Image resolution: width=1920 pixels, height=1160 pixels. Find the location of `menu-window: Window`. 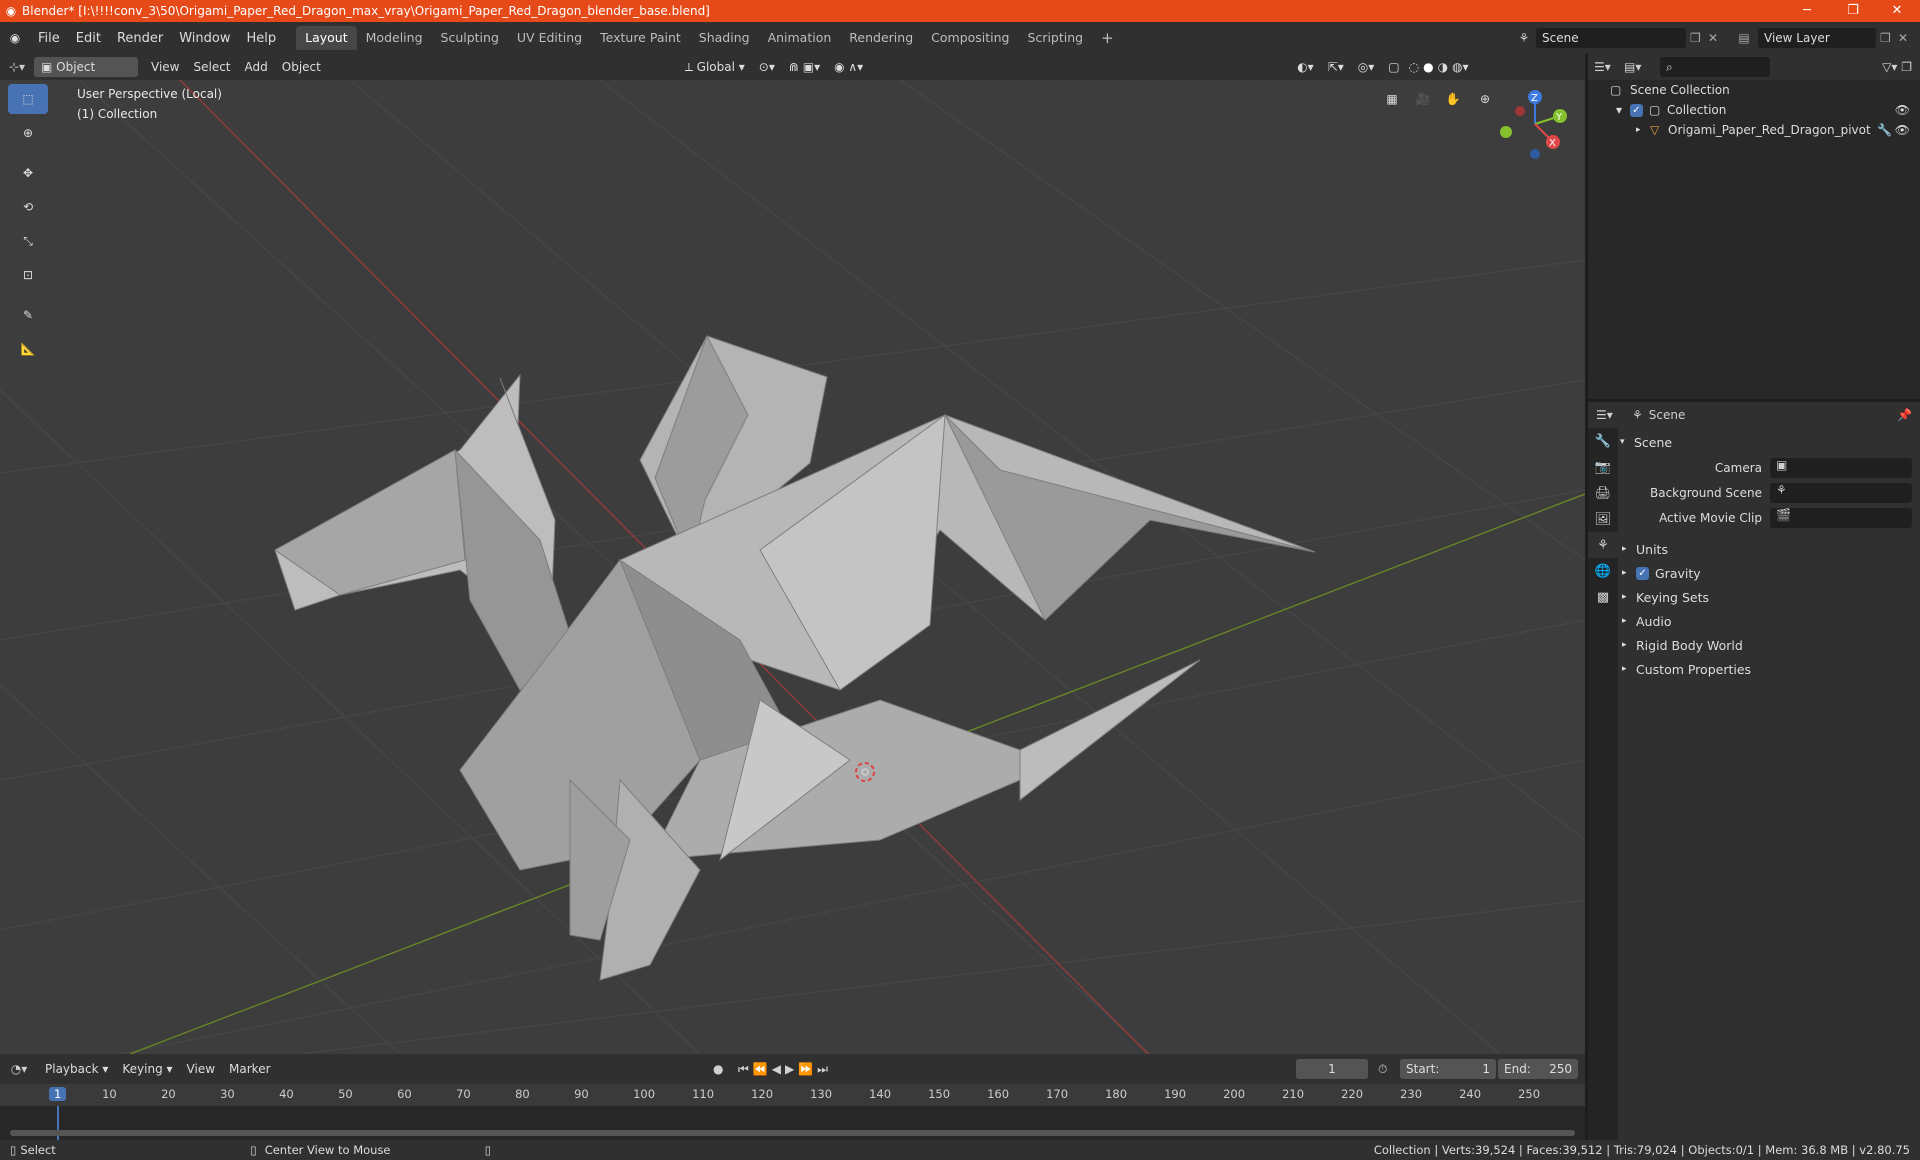

menu-window: Window is located at coordinates (204, 38).